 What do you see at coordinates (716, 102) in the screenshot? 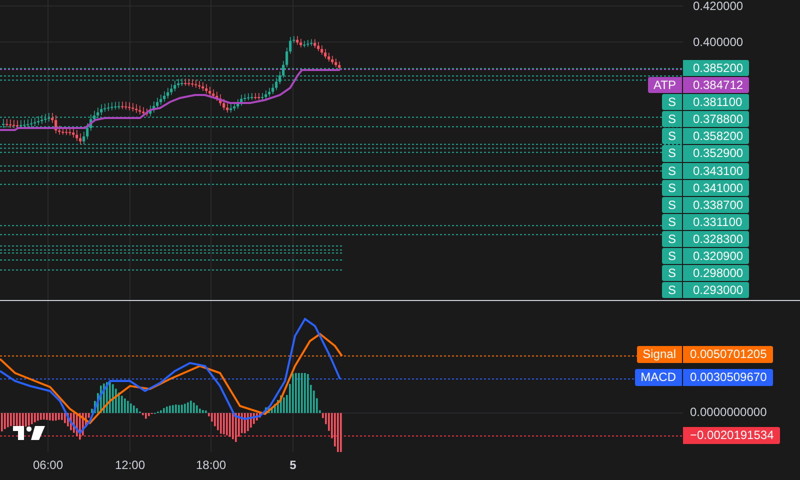
I see `price-label: 0.381100` at bounding box center [716, 102].